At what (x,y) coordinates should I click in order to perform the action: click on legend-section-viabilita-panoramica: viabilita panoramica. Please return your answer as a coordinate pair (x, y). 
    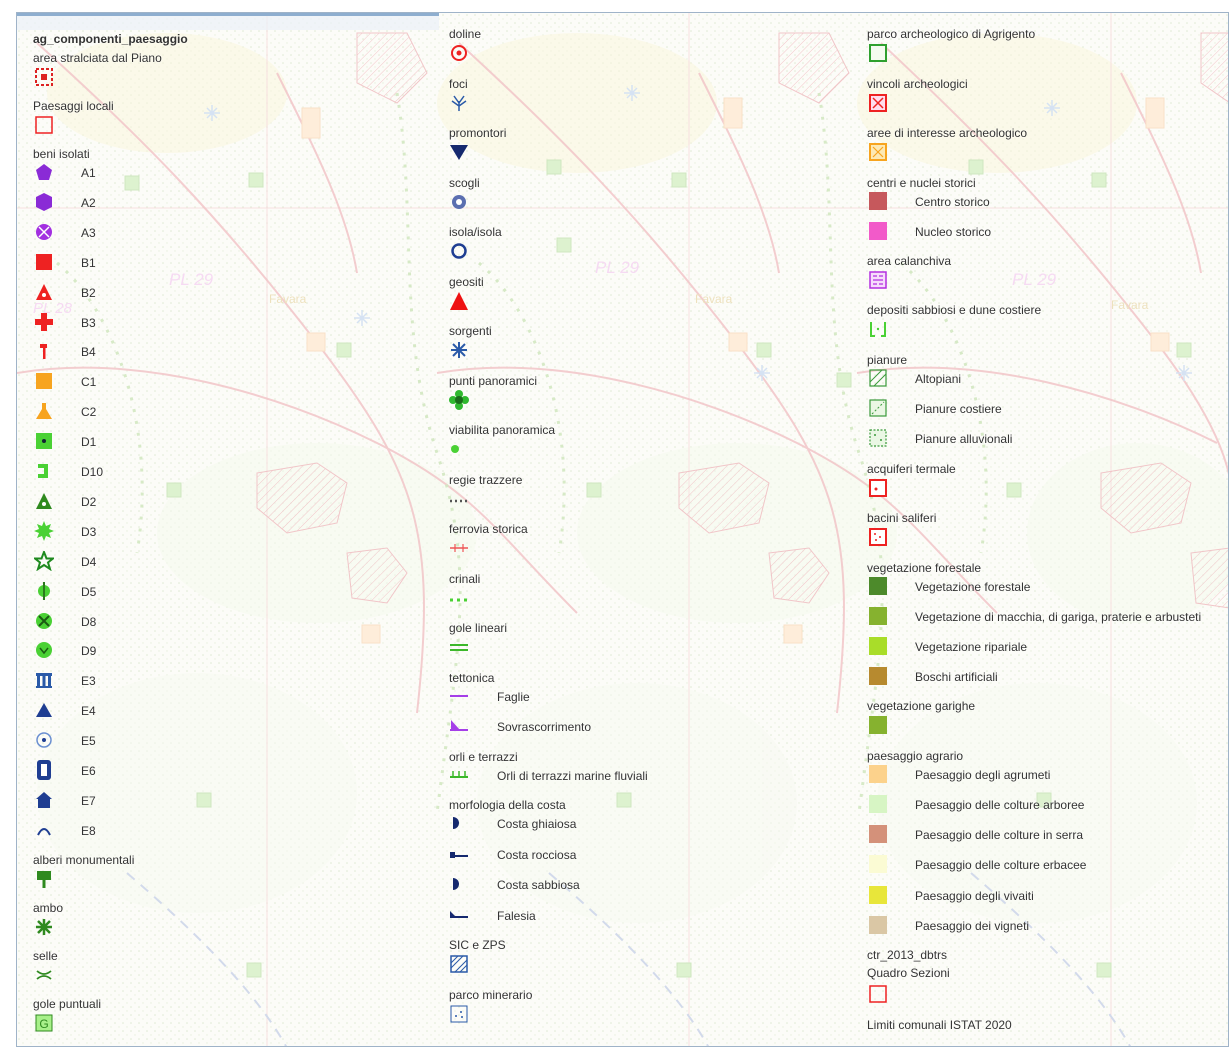
    Looking at the image, I should click on (502, 430).